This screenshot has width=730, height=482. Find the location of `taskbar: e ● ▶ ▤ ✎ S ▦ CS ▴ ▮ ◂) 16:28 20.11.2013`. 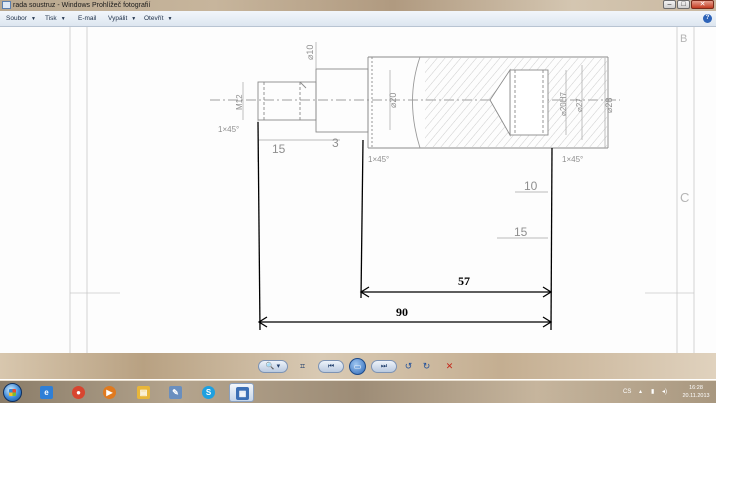

taskbar: e ● ▶ ▤ ✎ S ▦ CS ▴ ▮ ◂) 16:28 20.11.2013 is located at coordinates (358, 392).